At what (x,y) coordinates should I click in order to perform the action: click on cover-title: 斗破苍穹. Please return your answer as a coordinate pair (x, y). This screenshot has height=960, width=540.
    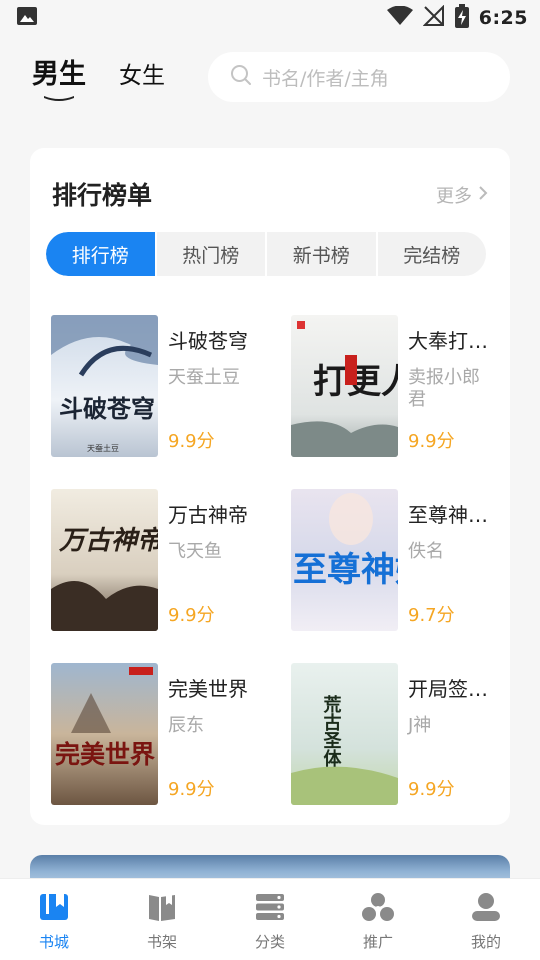
    Looking at the image, I should click on (107, 408).